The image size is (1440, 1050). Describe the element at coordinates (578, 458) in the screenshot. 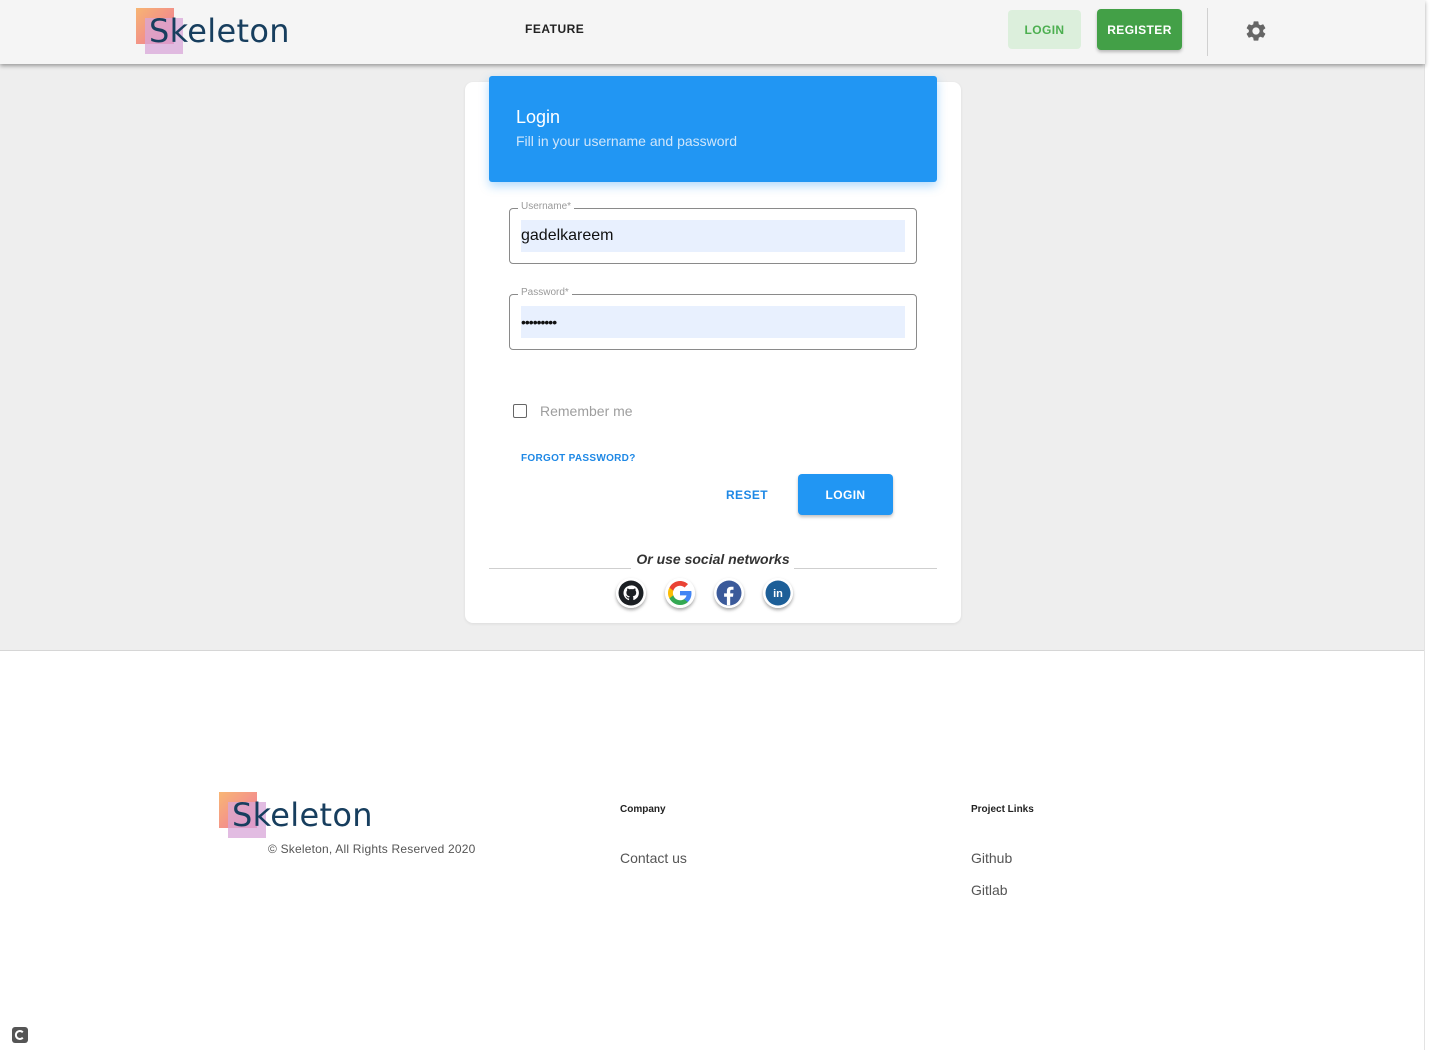

I see `forgot-password-link: FORGOT PASSWORD?` at that location.